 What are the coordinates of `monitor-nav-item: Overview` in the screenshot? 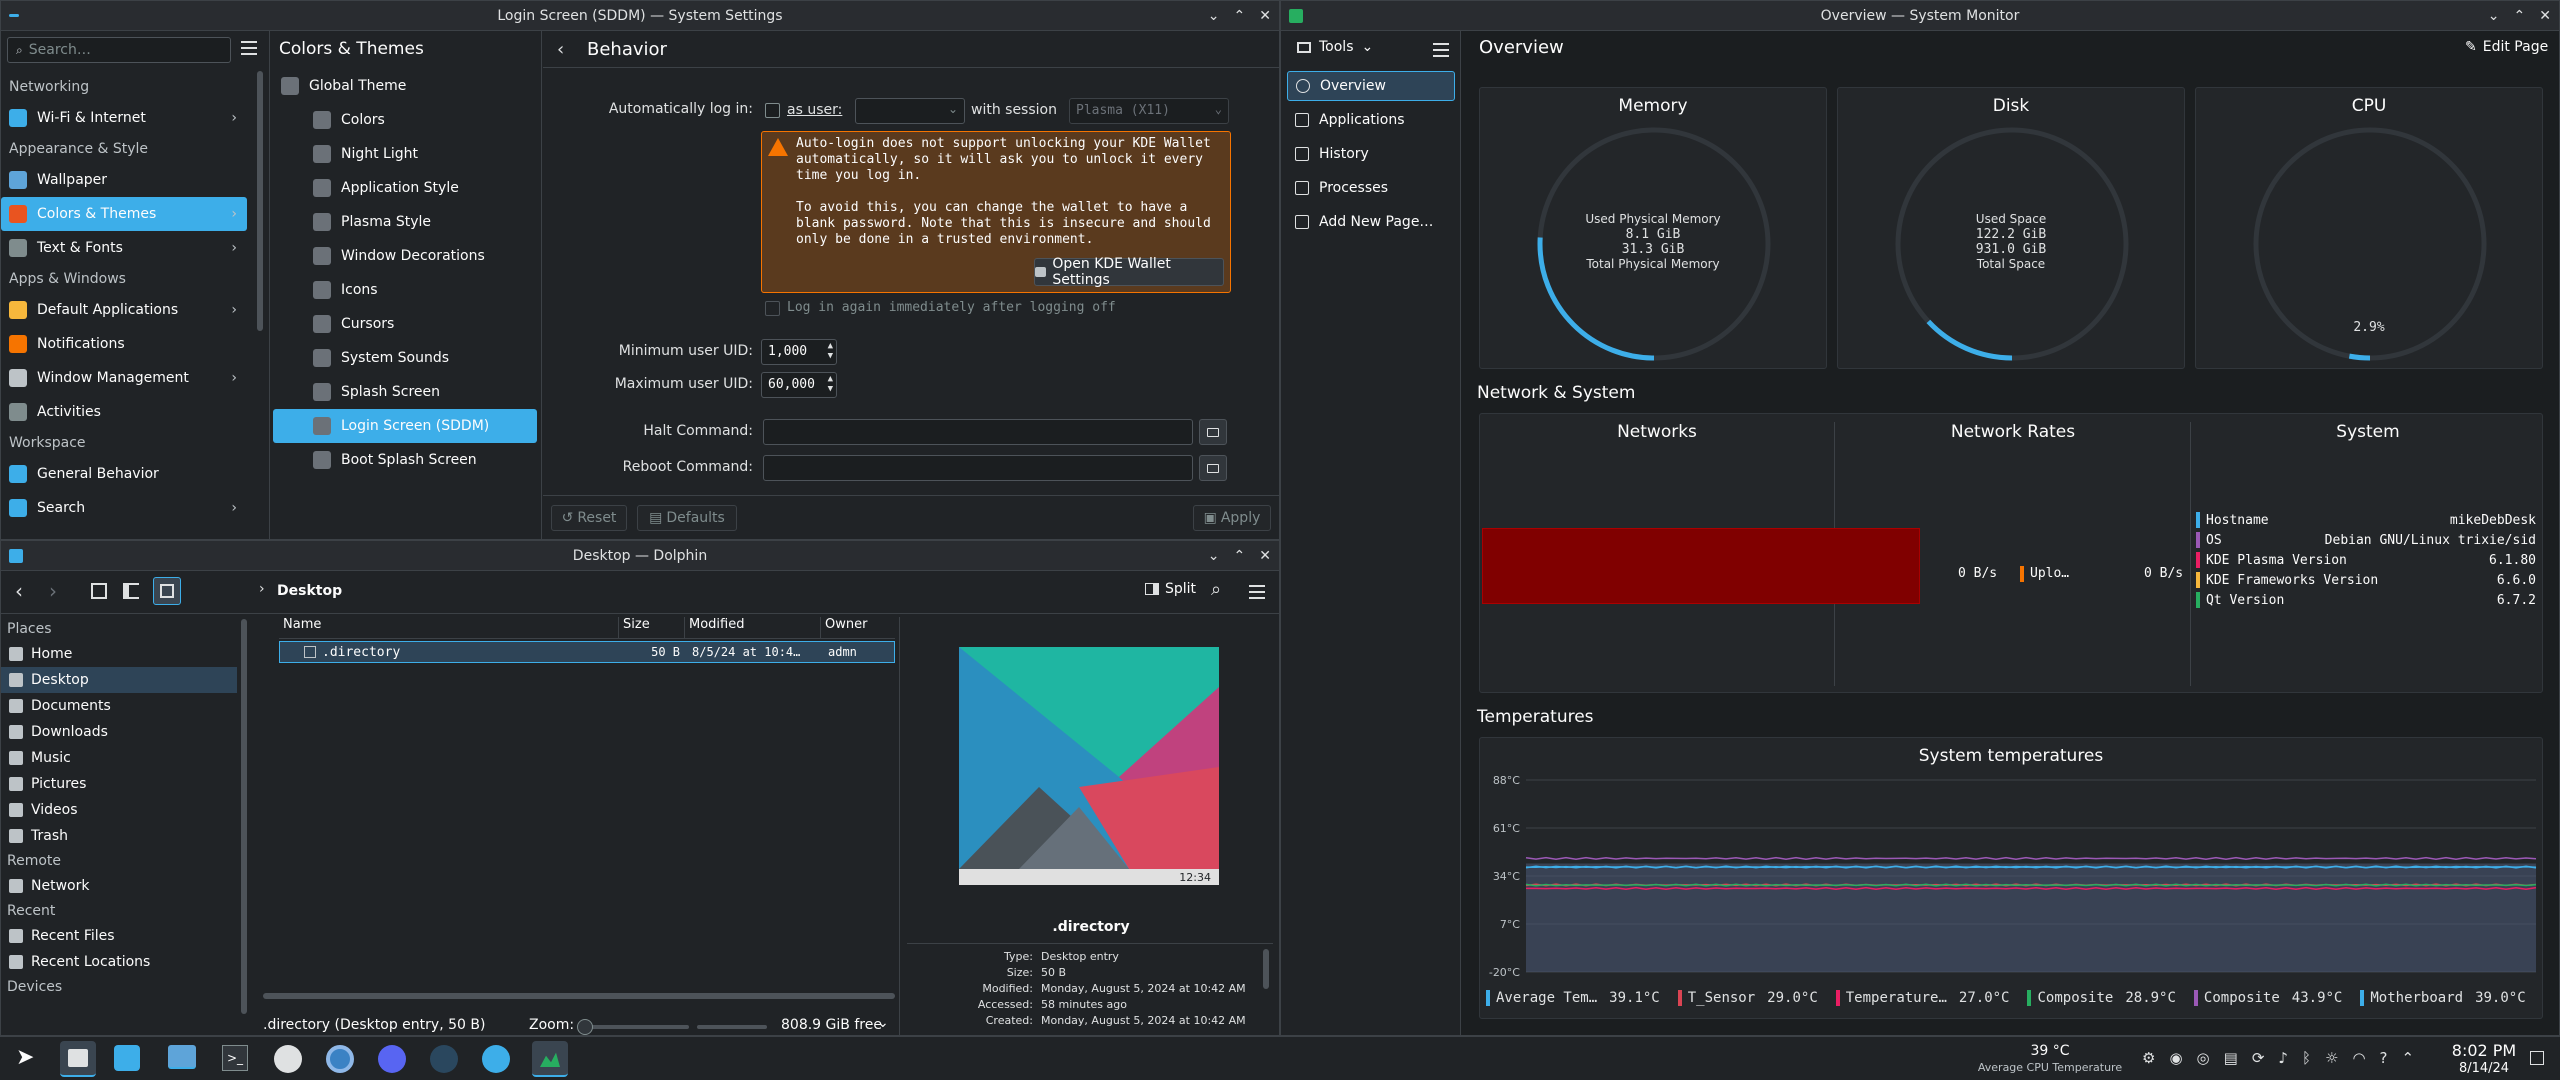 It's located at (1371, 86).